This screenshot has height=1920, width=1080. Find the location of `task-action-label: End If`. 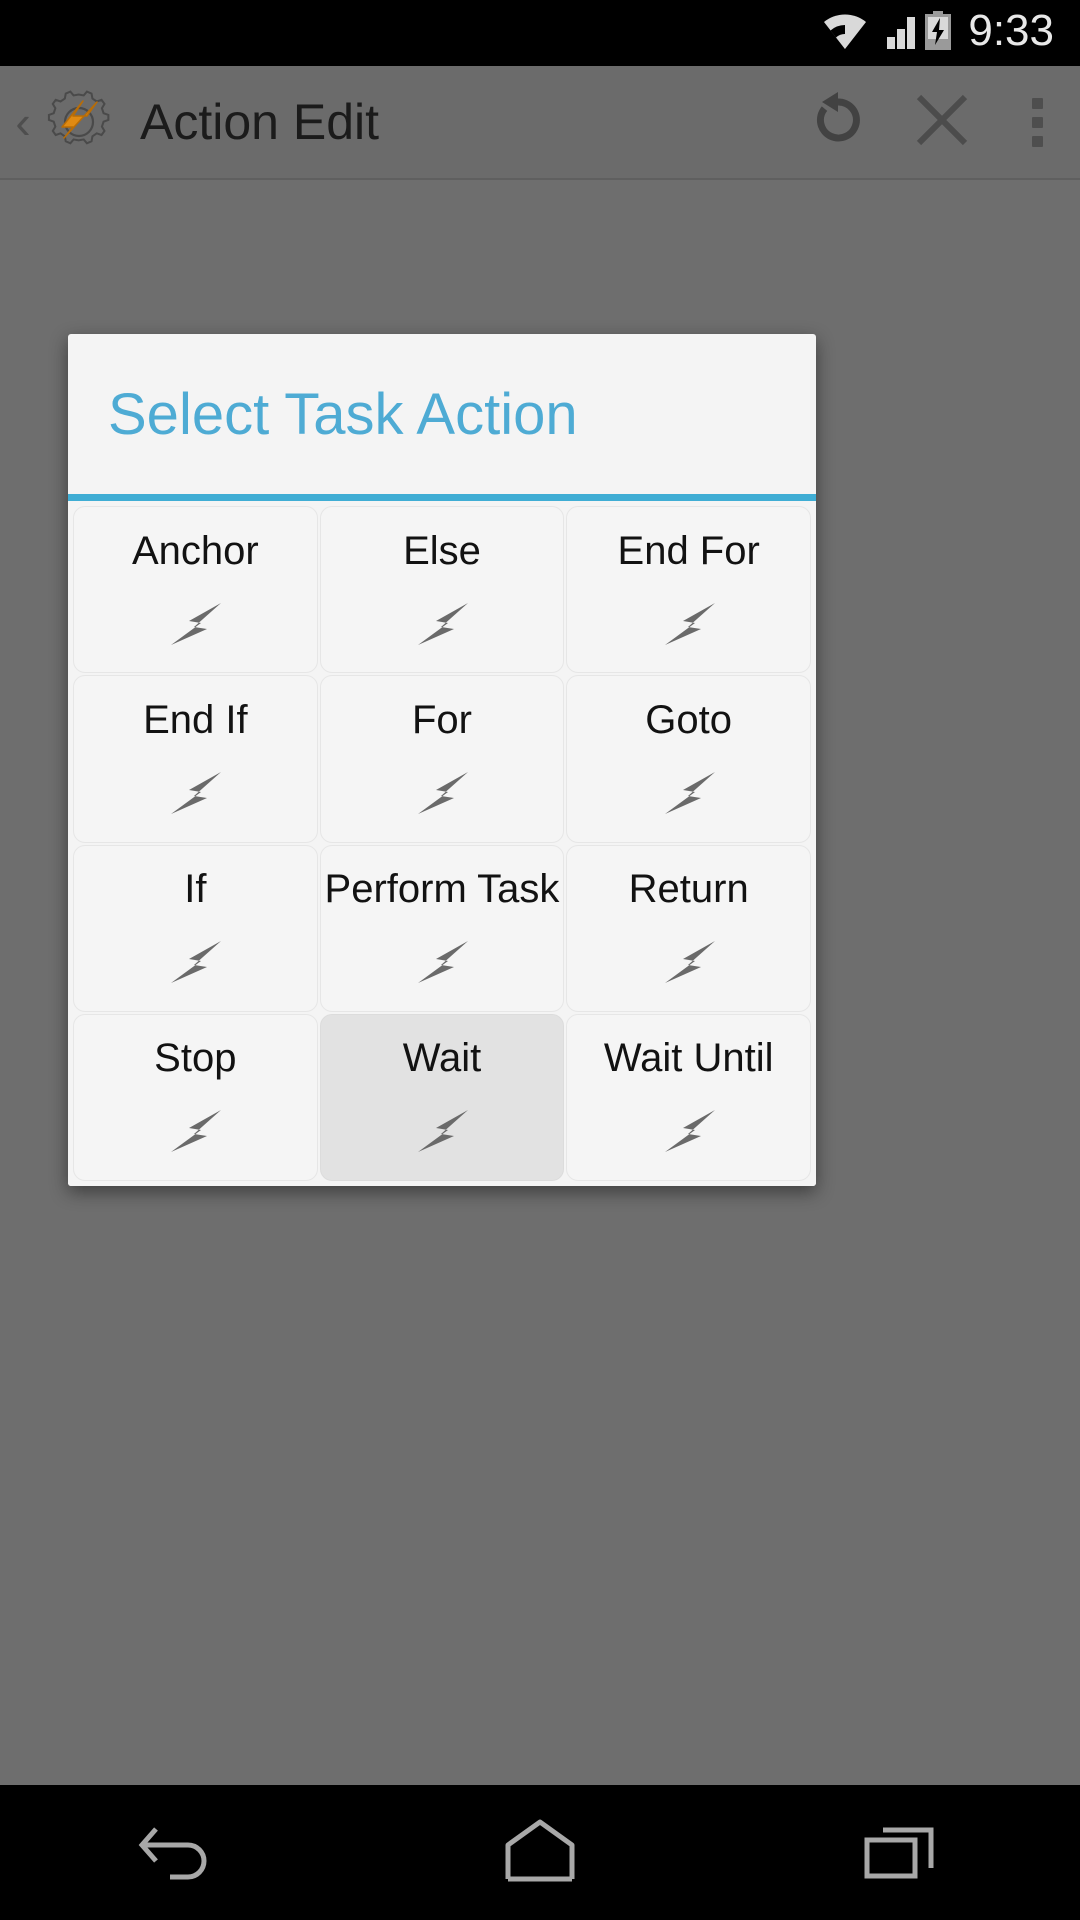

task-action-label: End If is located at coordinates (195, 719).